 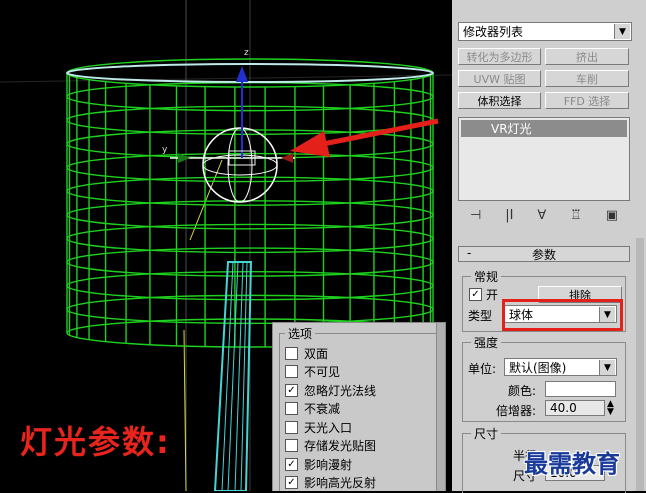 I want to click on option-row: ✓ 影响高光反射, so click(x=330, y=483).